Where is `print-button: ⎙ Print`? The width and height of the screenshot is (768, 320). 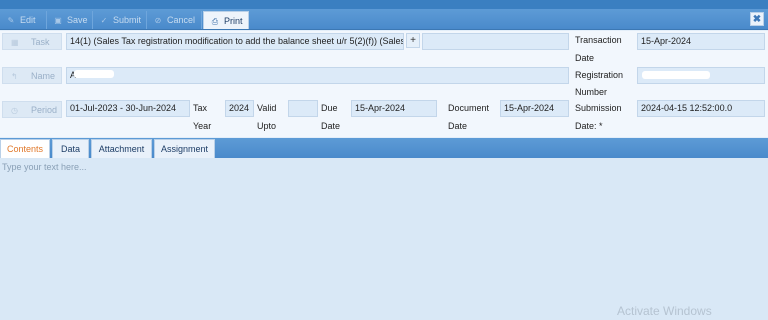 print-button: ⎙ Print is located at coordinates (226, 20).